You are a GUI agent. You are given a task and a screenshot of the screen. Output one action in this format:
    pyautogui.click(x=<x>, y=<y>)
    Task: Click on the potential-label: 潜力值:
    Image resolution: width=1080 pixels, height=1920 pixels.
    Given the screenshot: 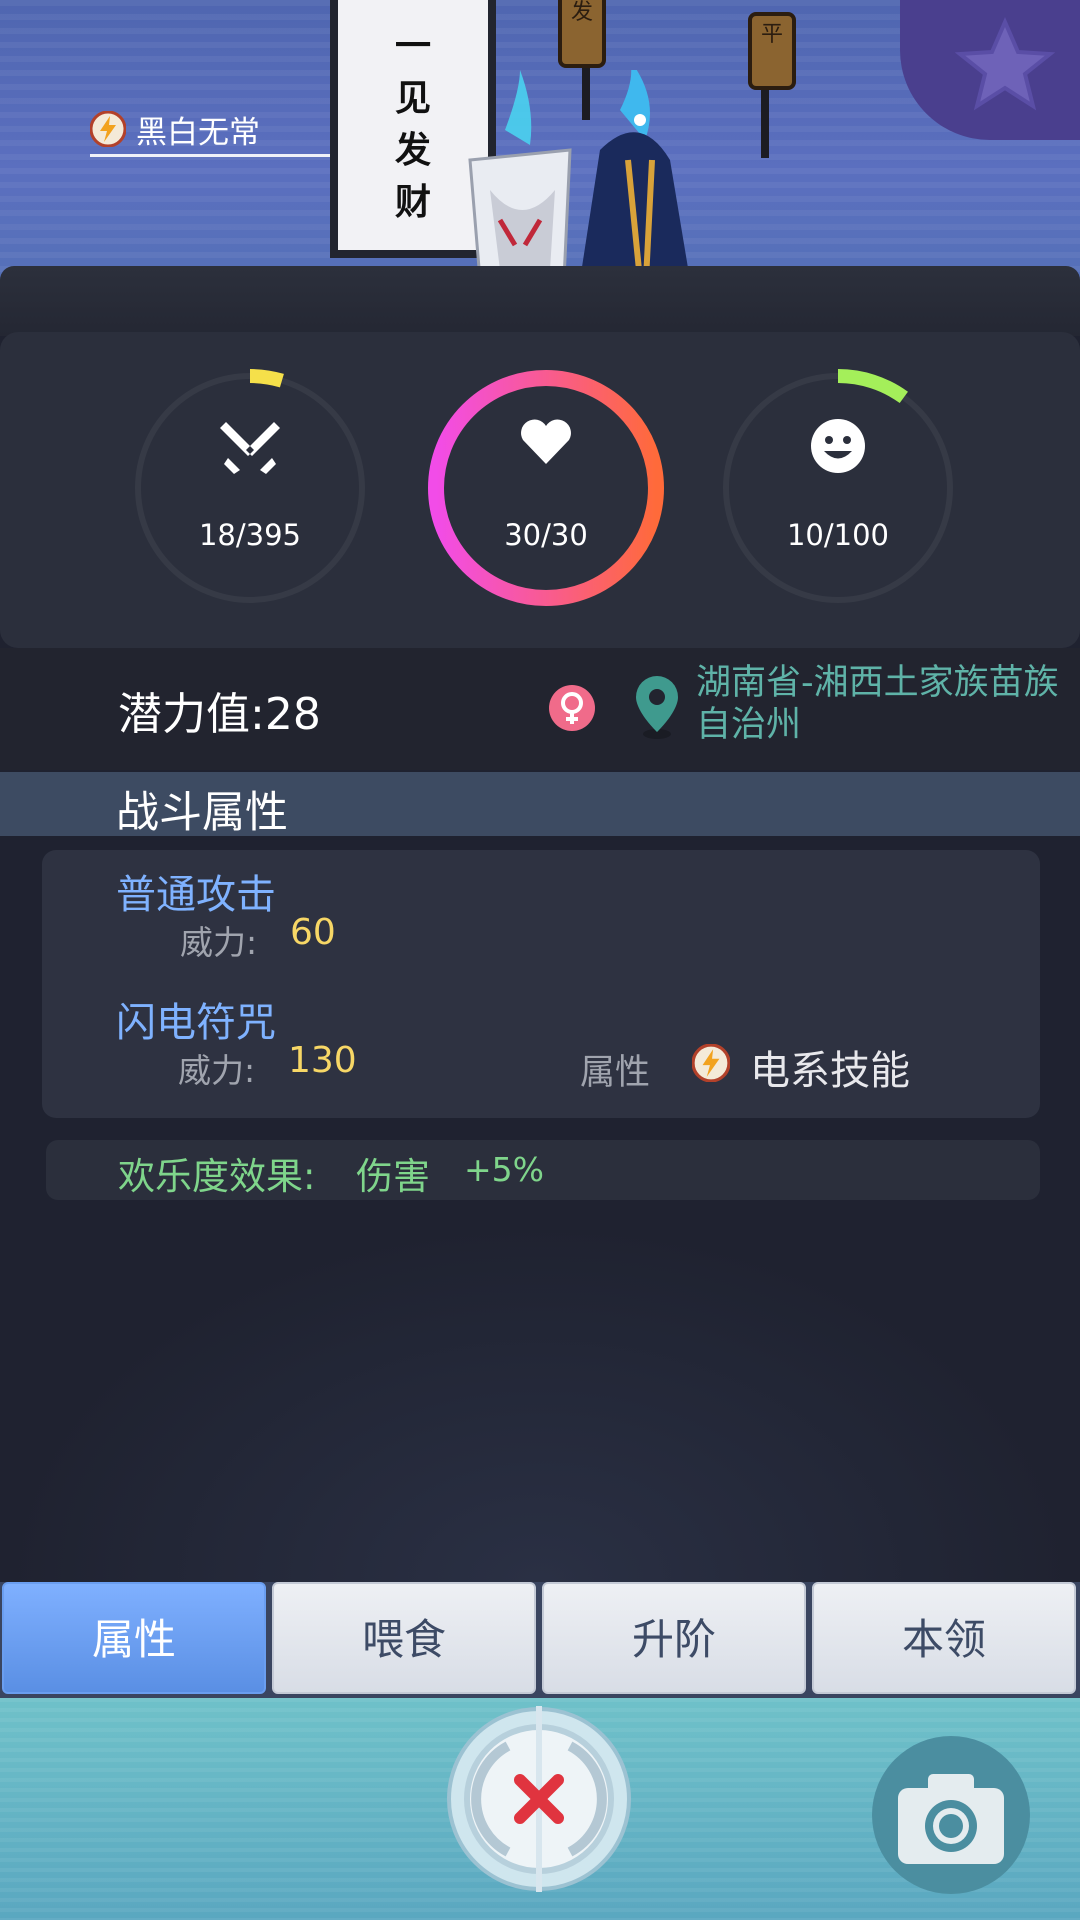 What is the action you would take?
    pyautogui.click(x=191, y=714)
    